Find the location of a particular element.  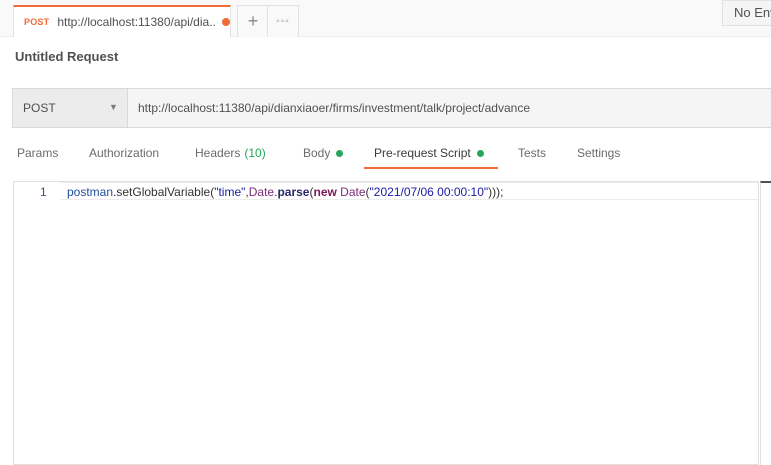

code-token: parse is located at coordinates (293, 192).